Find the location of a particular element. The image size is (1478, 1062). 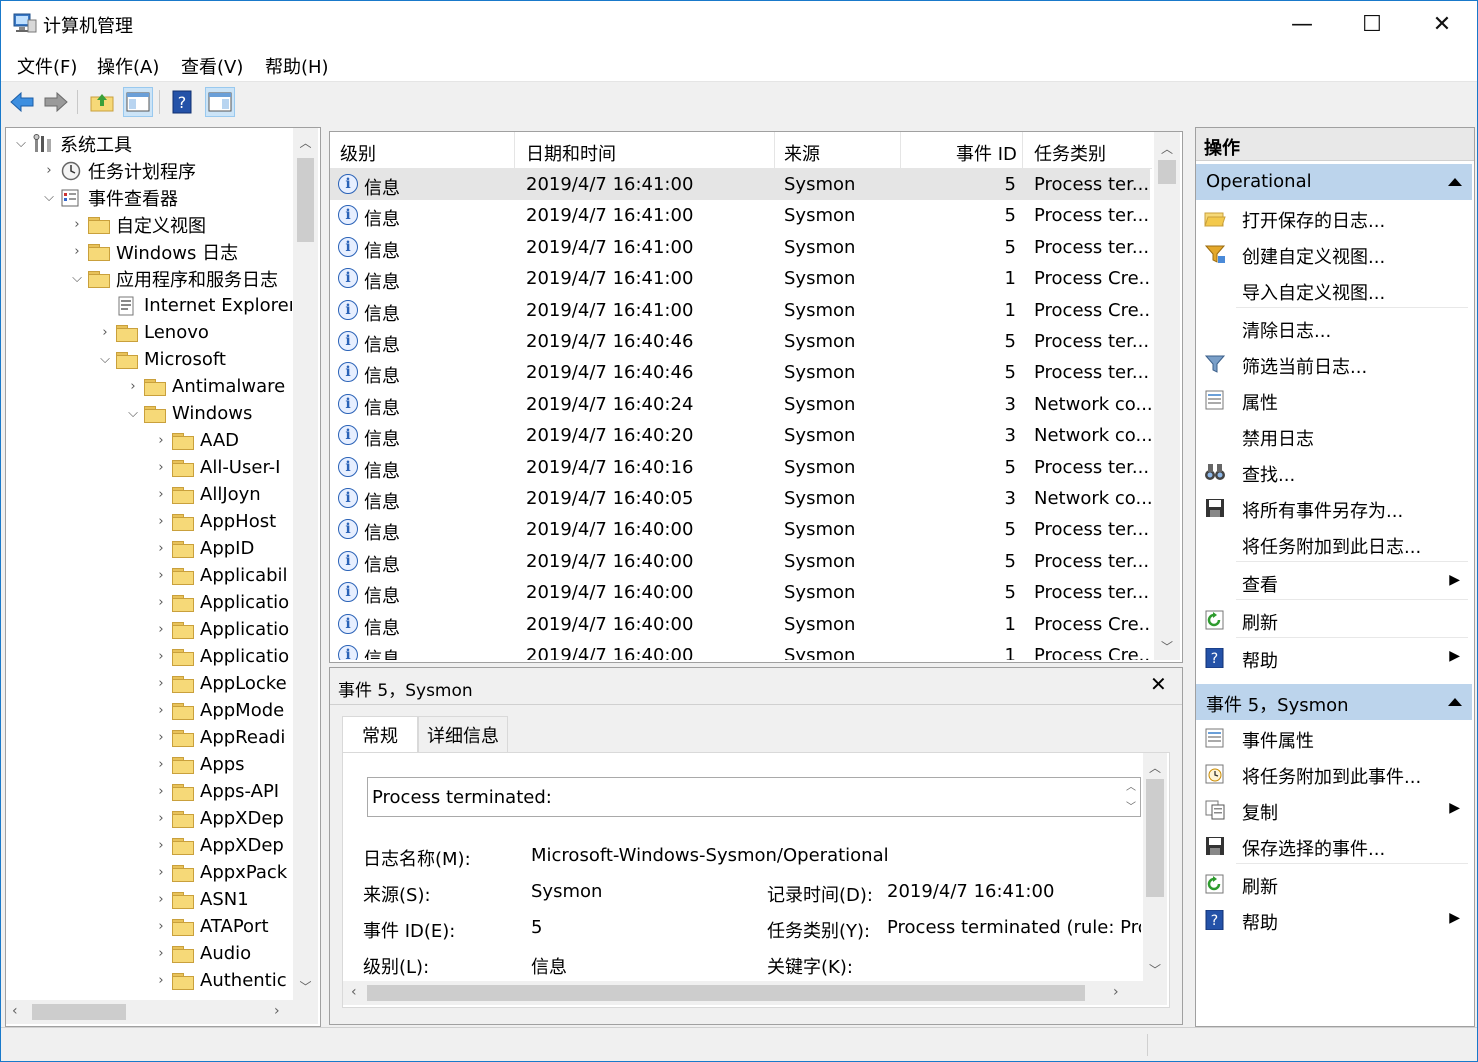

action-item: 事件属性 is located at coordinates (1334, 738).